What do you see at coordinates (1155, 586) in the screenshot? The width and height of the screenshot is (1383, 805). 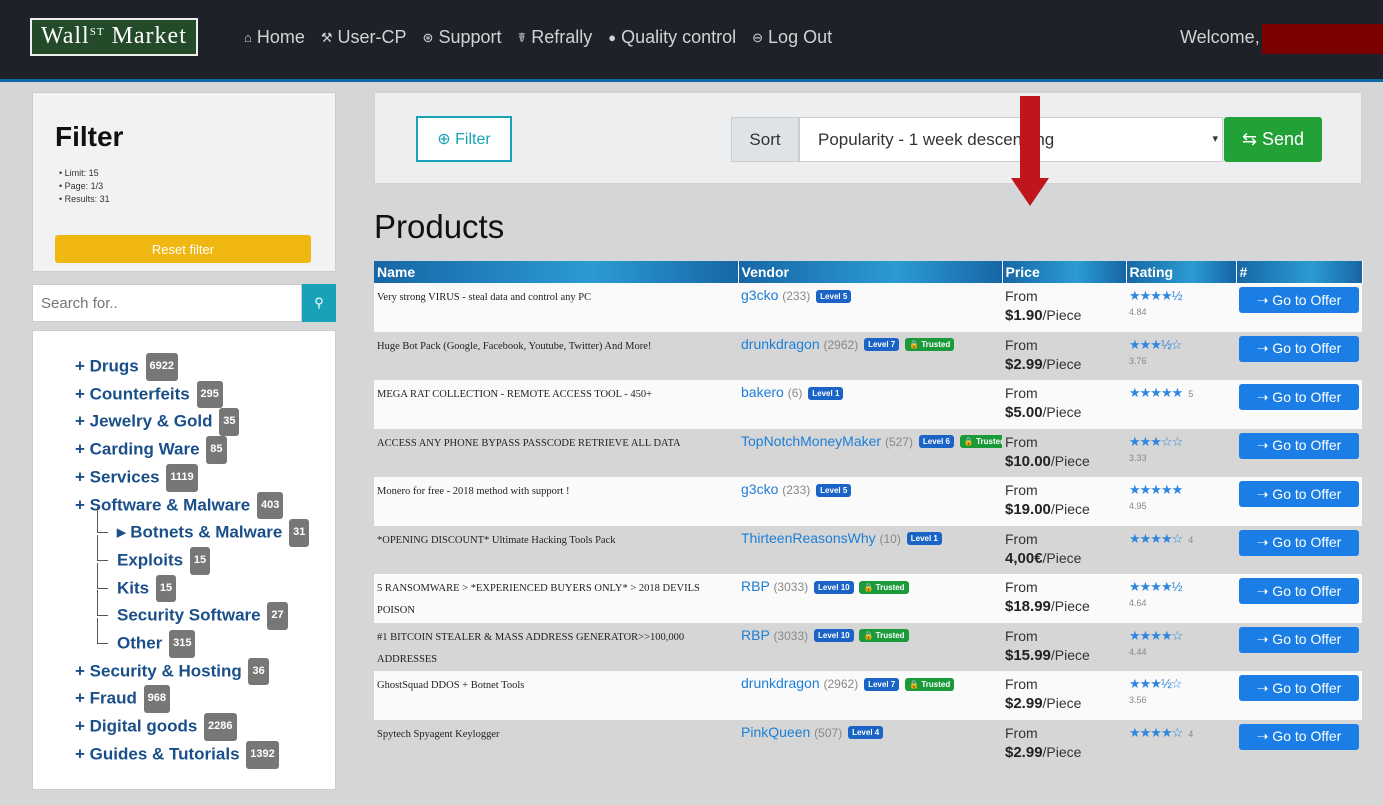 I see `rating-stars-icon: ★★★★½` at bounding box center [1155, 586].